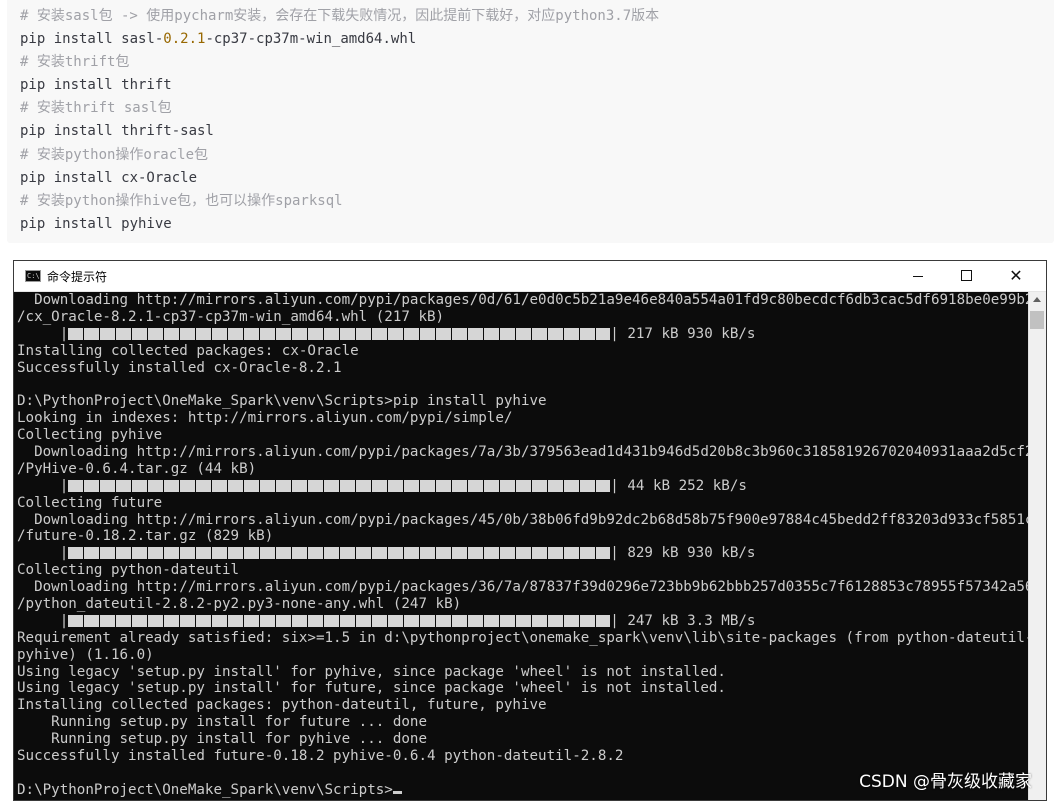 This screenshot has height=802, width=1054. I want to click on cmd-app-icon: C:\, so click(33, 276).